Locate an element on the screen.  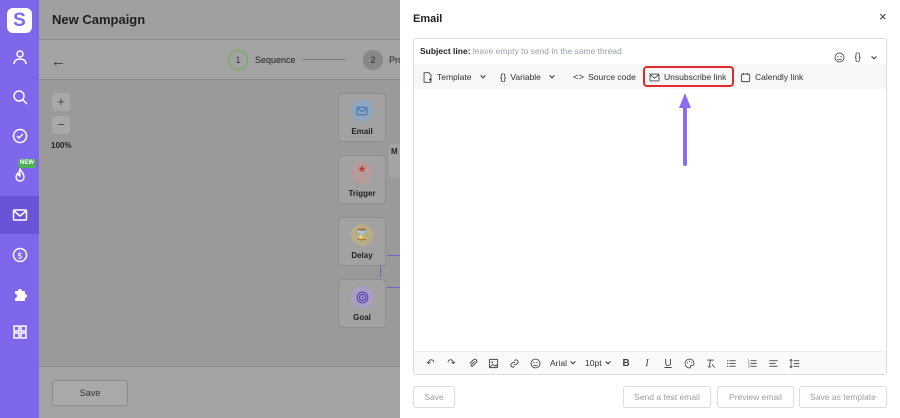
sidebar-item-deals: $ is located at coordinates (19, 255).